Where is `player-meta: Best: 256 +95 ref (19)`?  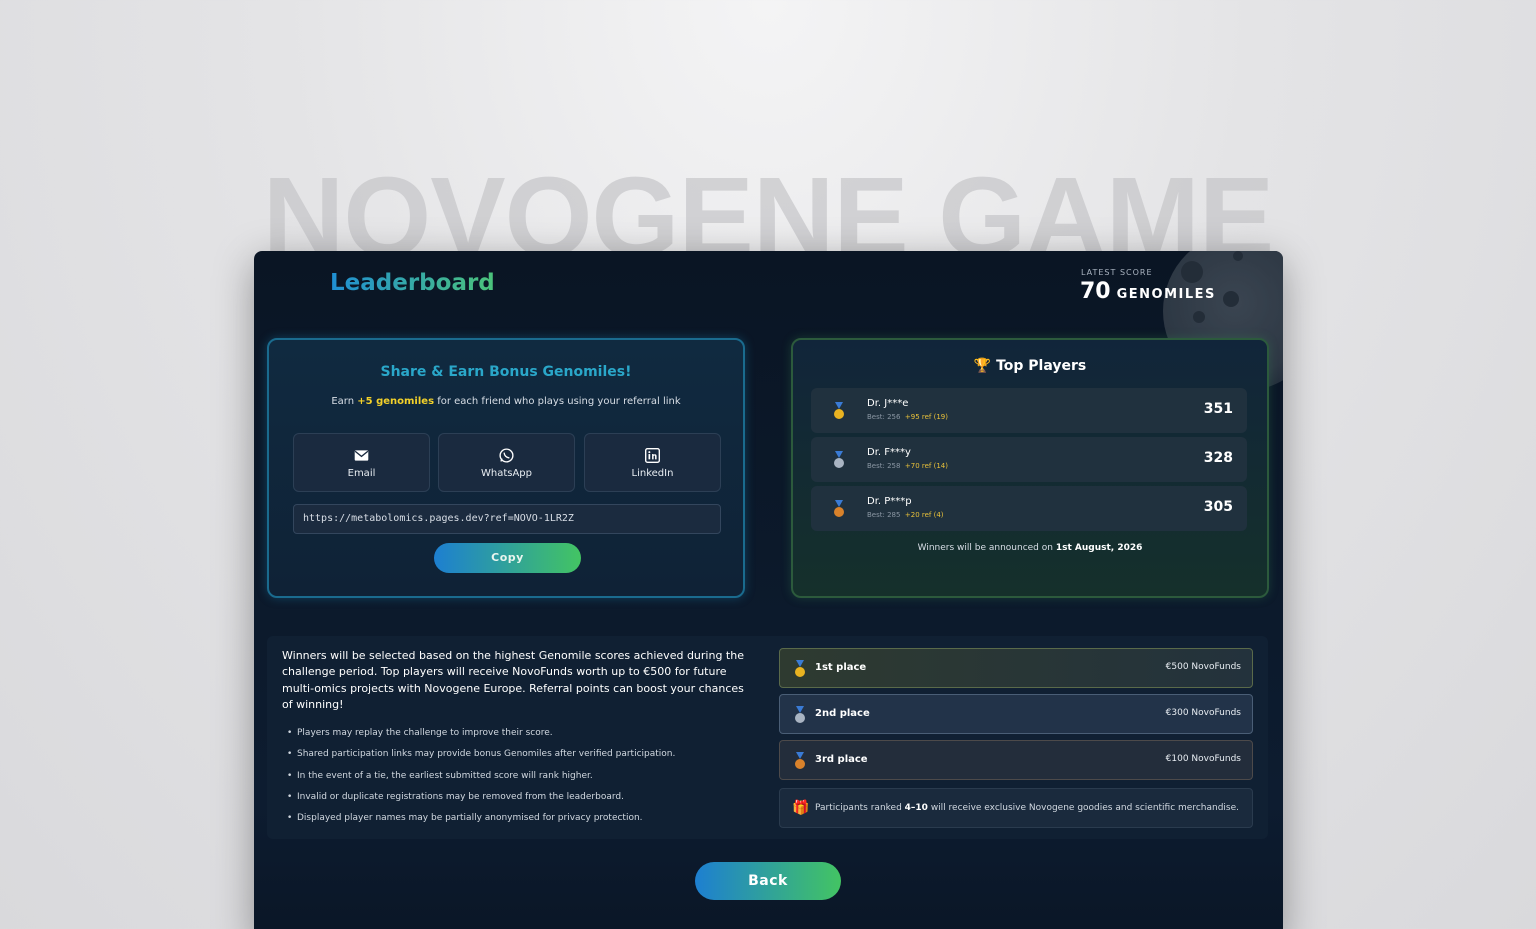
player-meta: Best: 256 +95 ref (19) is located at coordinates (907, 417).